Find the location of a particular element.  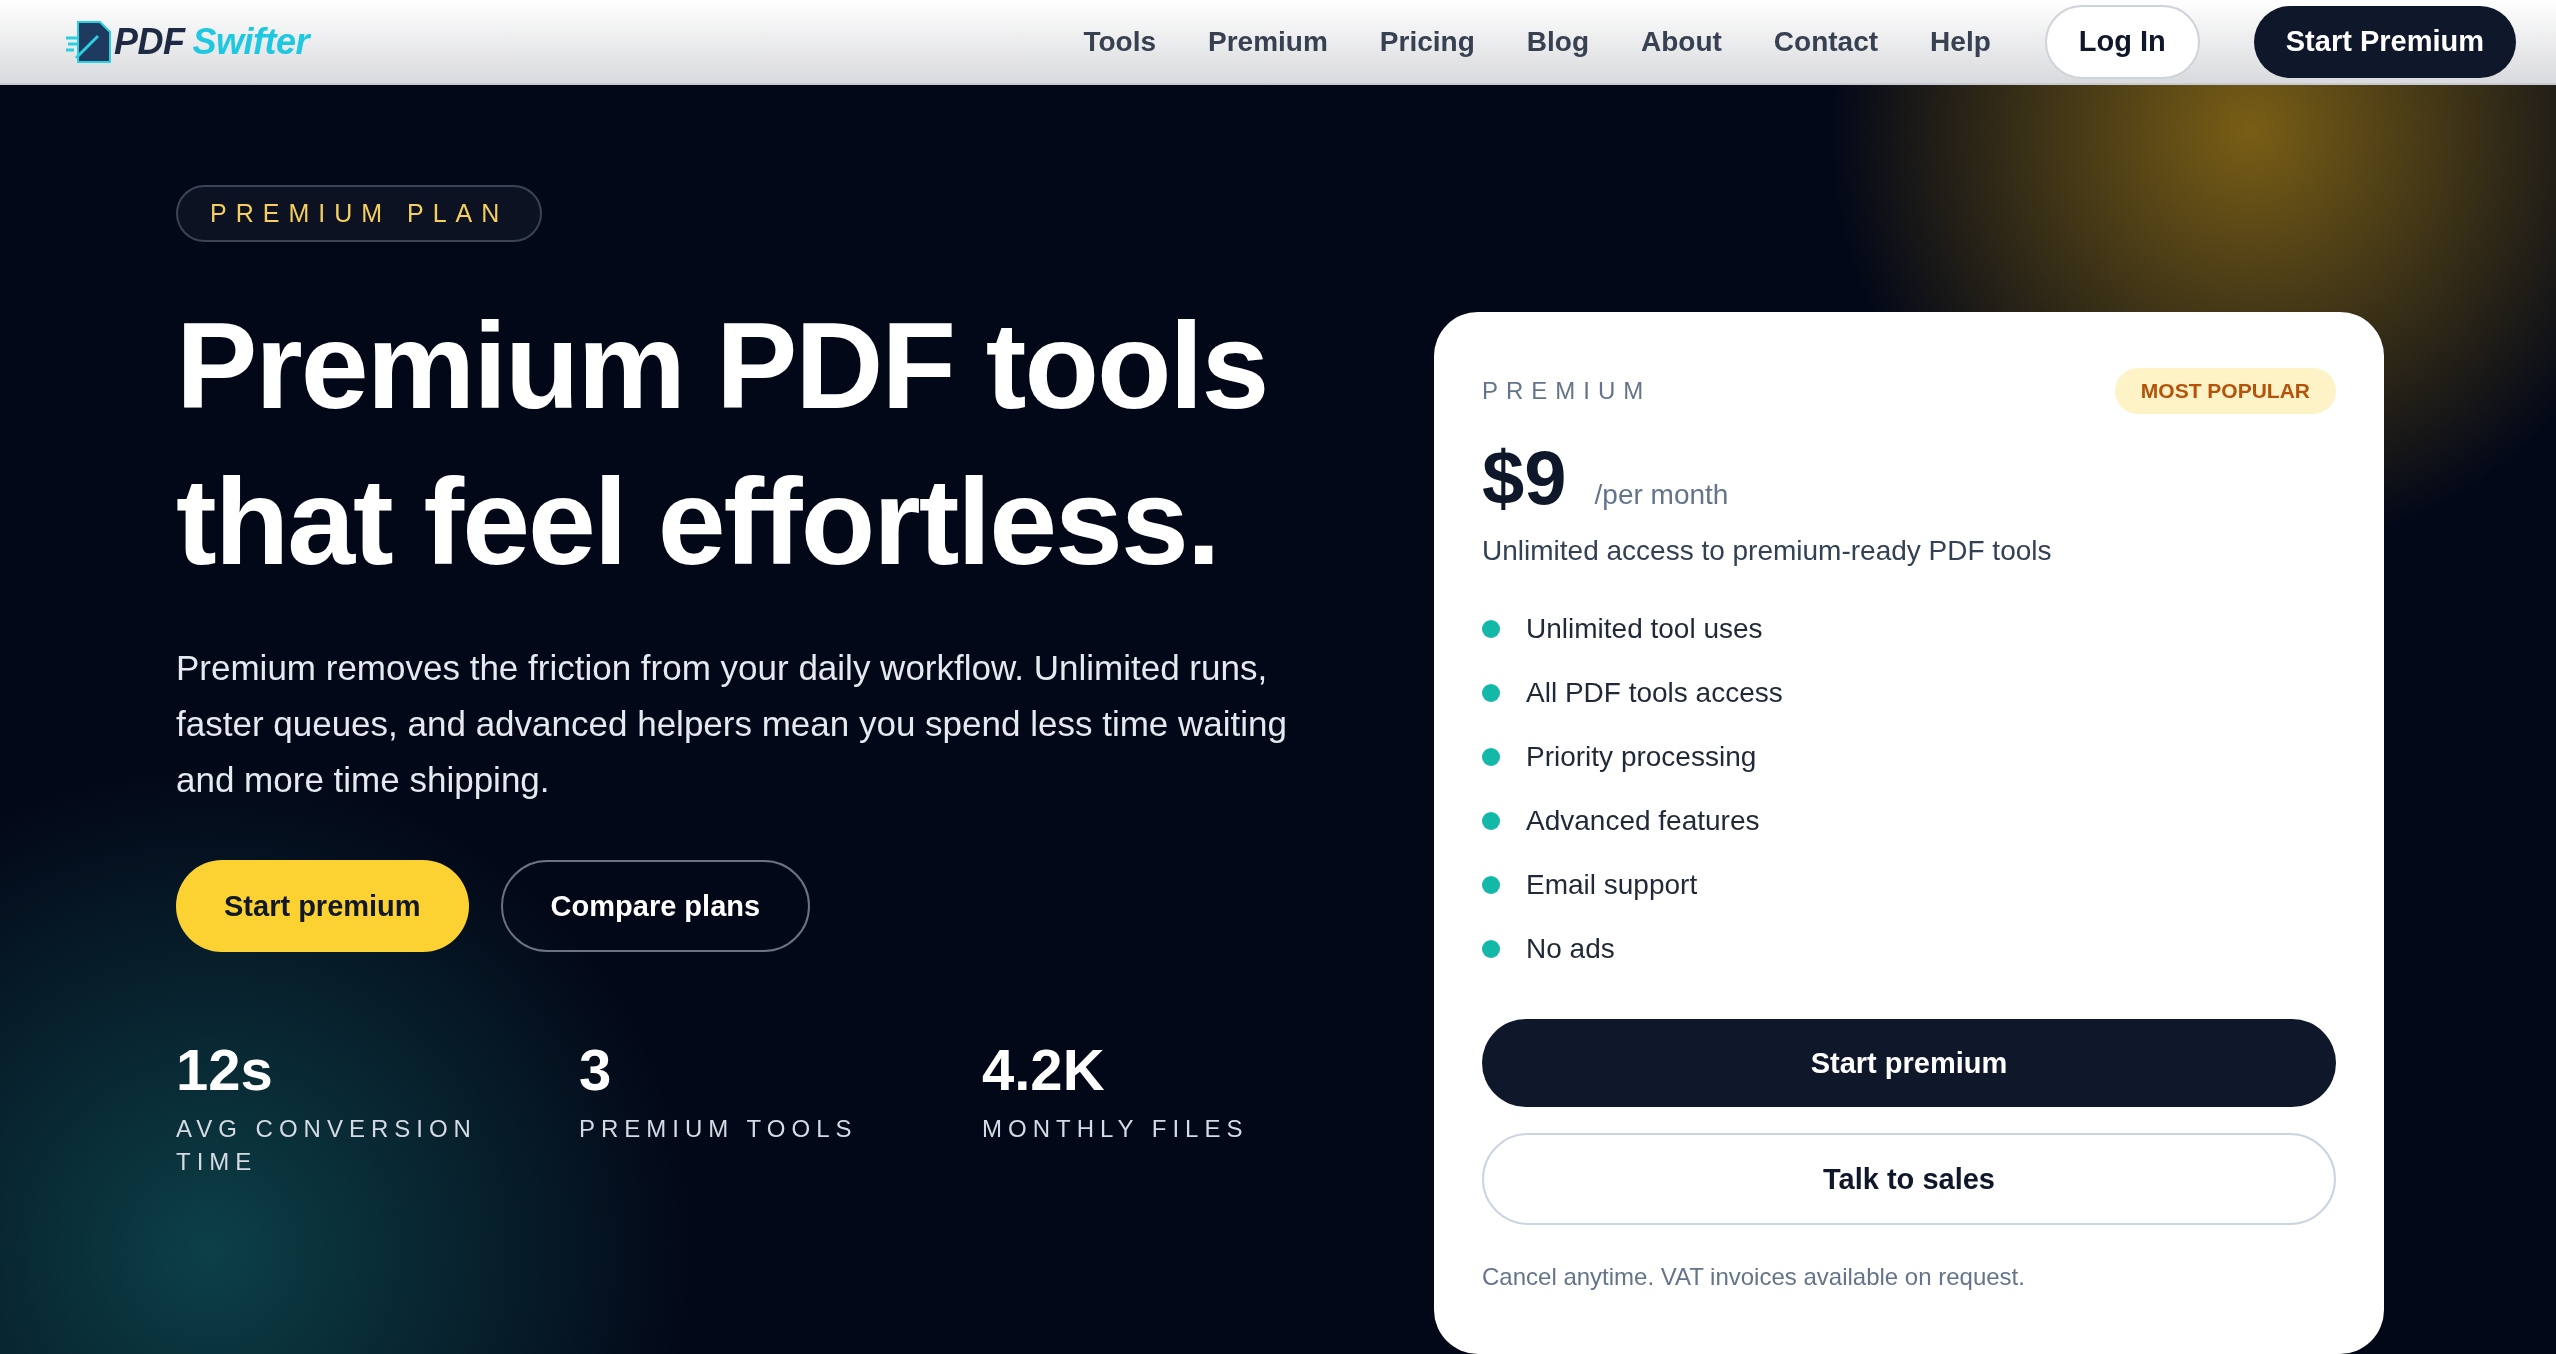

start-premium-button: Start Premium is located at coordinates (2384, 41).